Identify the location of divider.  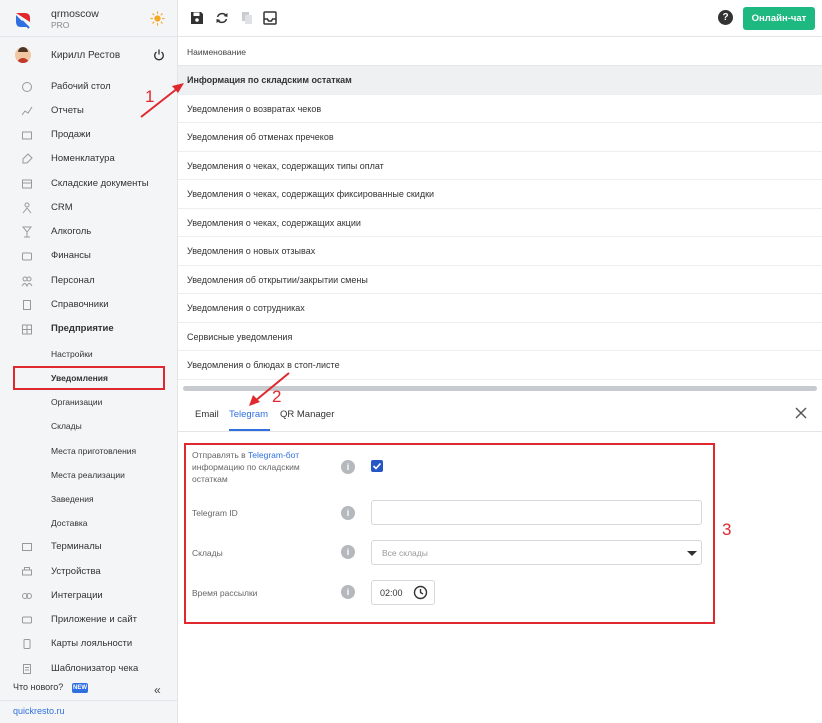
(89, 700).